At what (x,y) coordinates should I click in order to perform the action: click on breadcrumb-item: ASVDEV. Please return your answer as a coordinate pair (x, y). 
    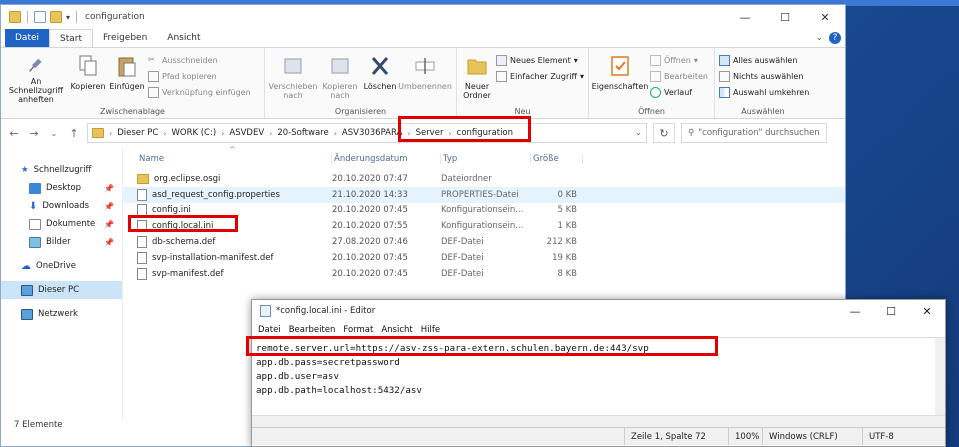
    Looking at the image, I should click on (246, 133).